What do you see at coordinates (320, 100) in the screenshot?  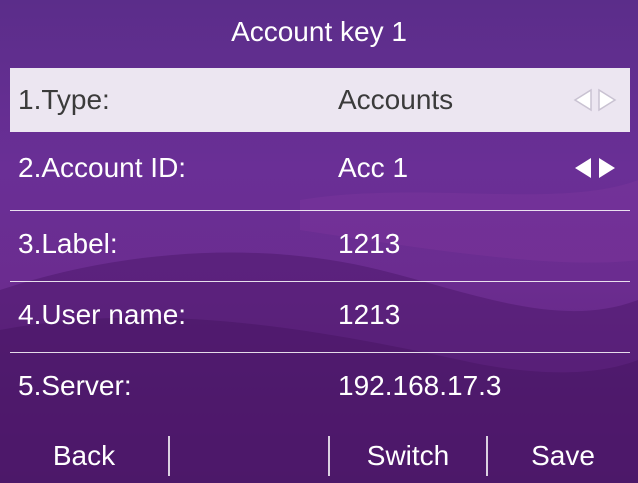 I see `row-type: 1.Type: Accounts` at bounding box center [320, 100].